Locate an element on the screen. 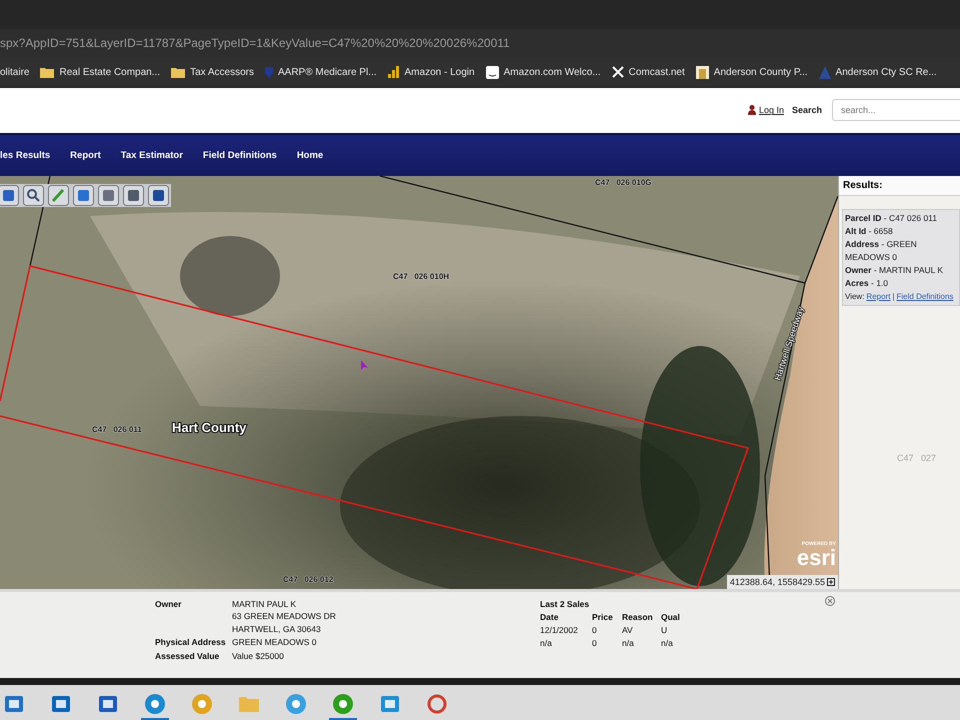 This screenshot has height=720, width=960. cursor-icon is located at coordinates (364, 365).